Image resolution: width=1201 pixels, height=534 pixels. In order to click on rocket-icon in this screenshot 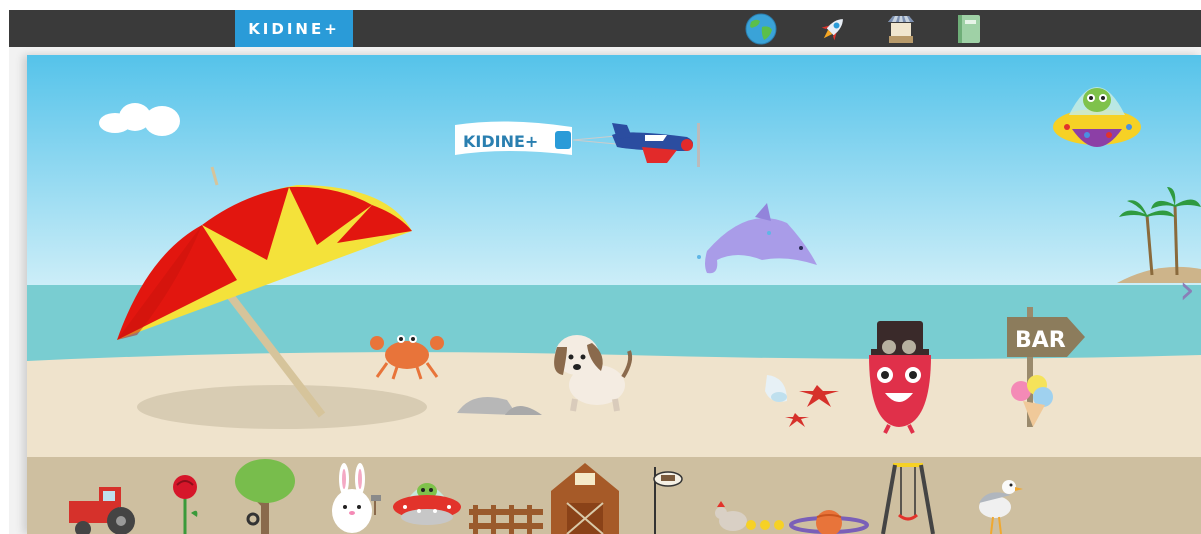, I will do `click(833, 29)`.